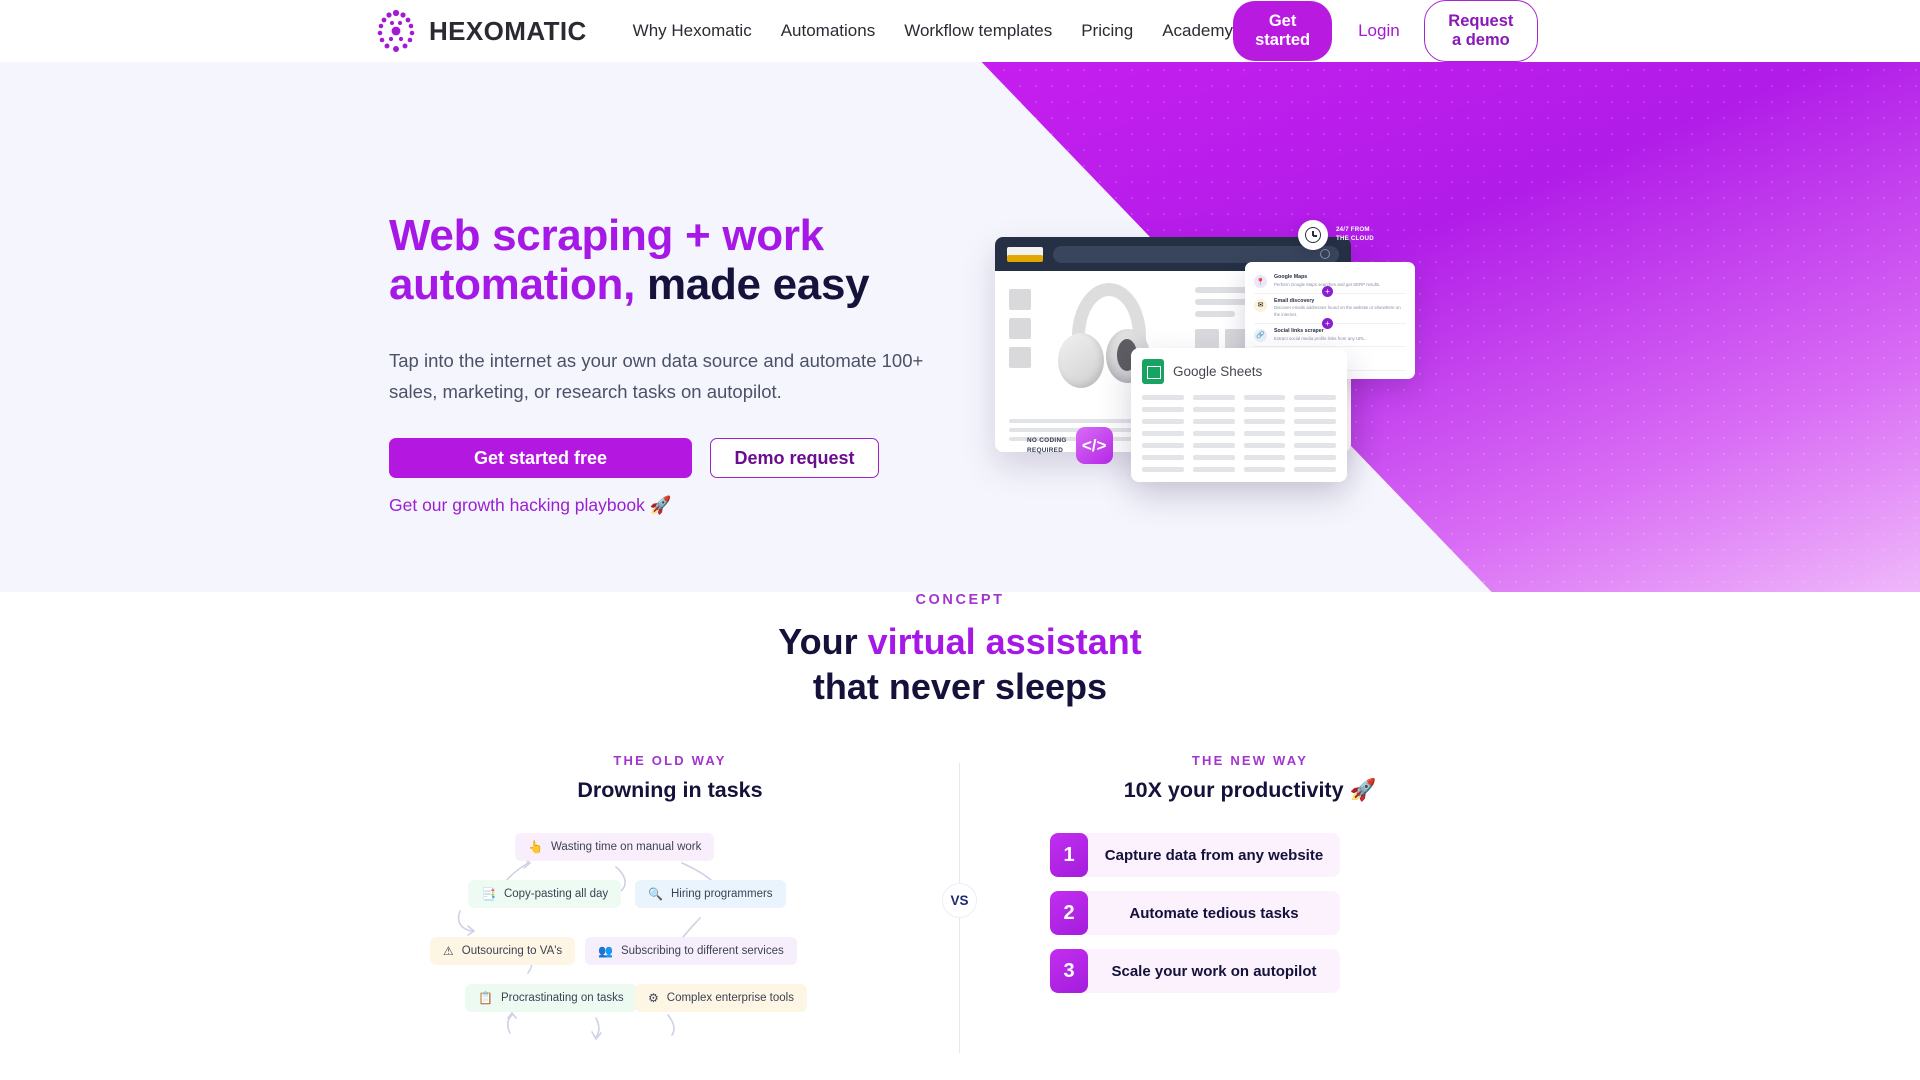 The image size is (1920, 1080). Describe the element at coordinates (1353, 230) in the screenshot. I see `clock-badge-line1: 24/7 FROM` at that location.